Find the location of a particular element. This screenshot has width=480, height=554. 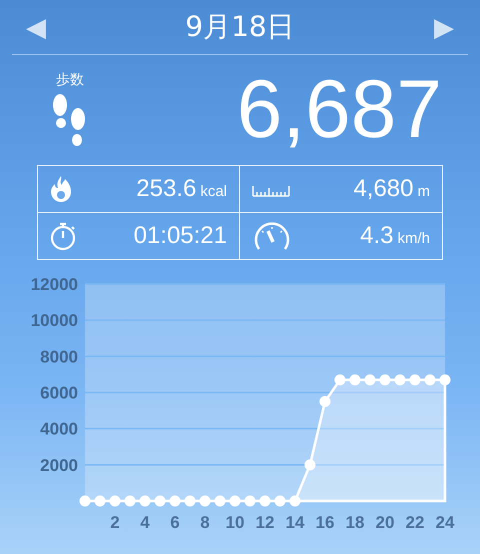

x-tick-label: 12 is located at coordinates (265, 522).